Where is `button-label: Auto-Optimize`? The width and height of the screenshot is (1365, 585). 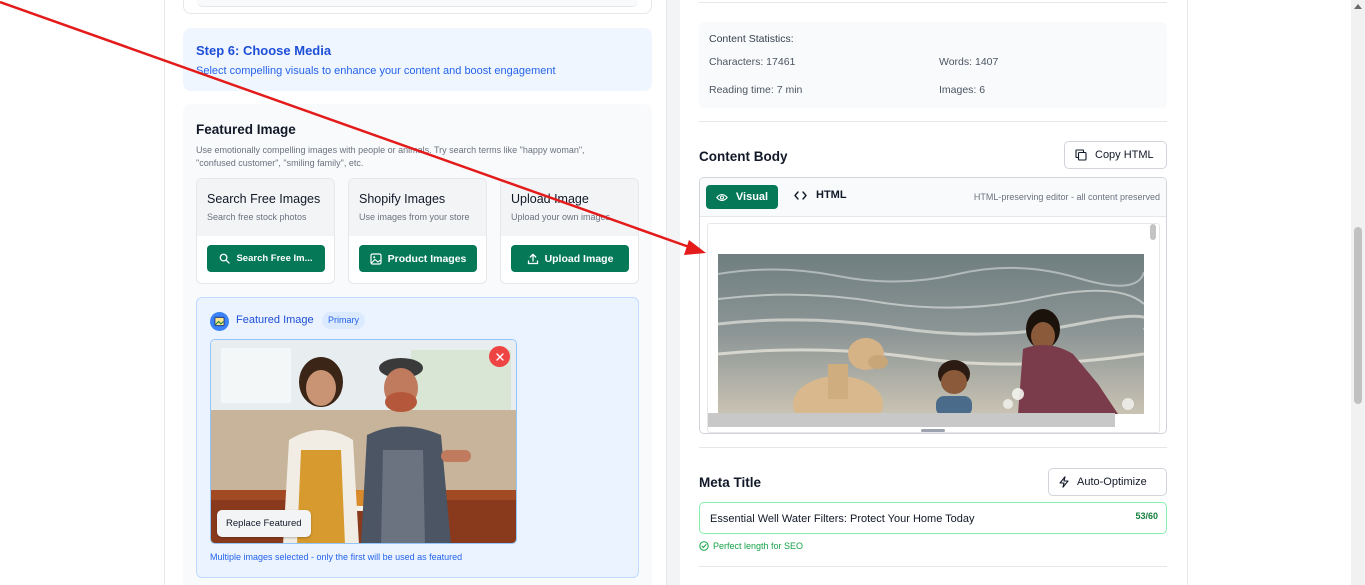 button-label: Auto-Optimize is located at coordinates (1112, 482).